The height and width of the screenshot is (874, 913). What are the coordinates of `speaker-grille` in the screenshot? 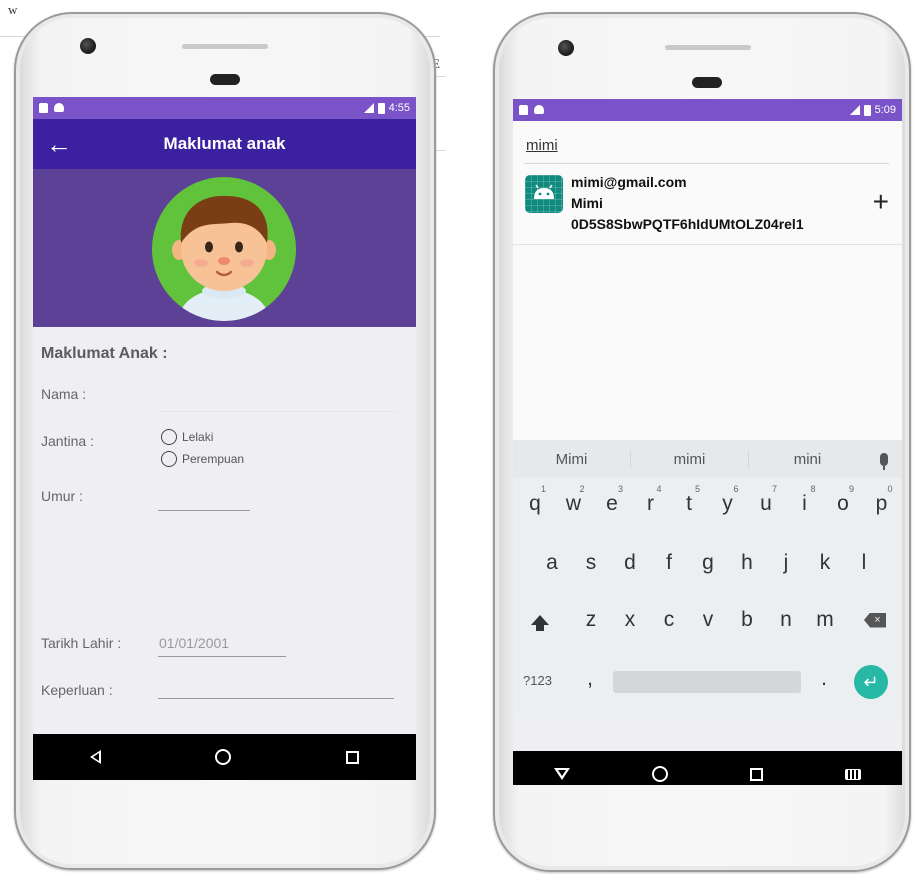 It's located at (708, 47).